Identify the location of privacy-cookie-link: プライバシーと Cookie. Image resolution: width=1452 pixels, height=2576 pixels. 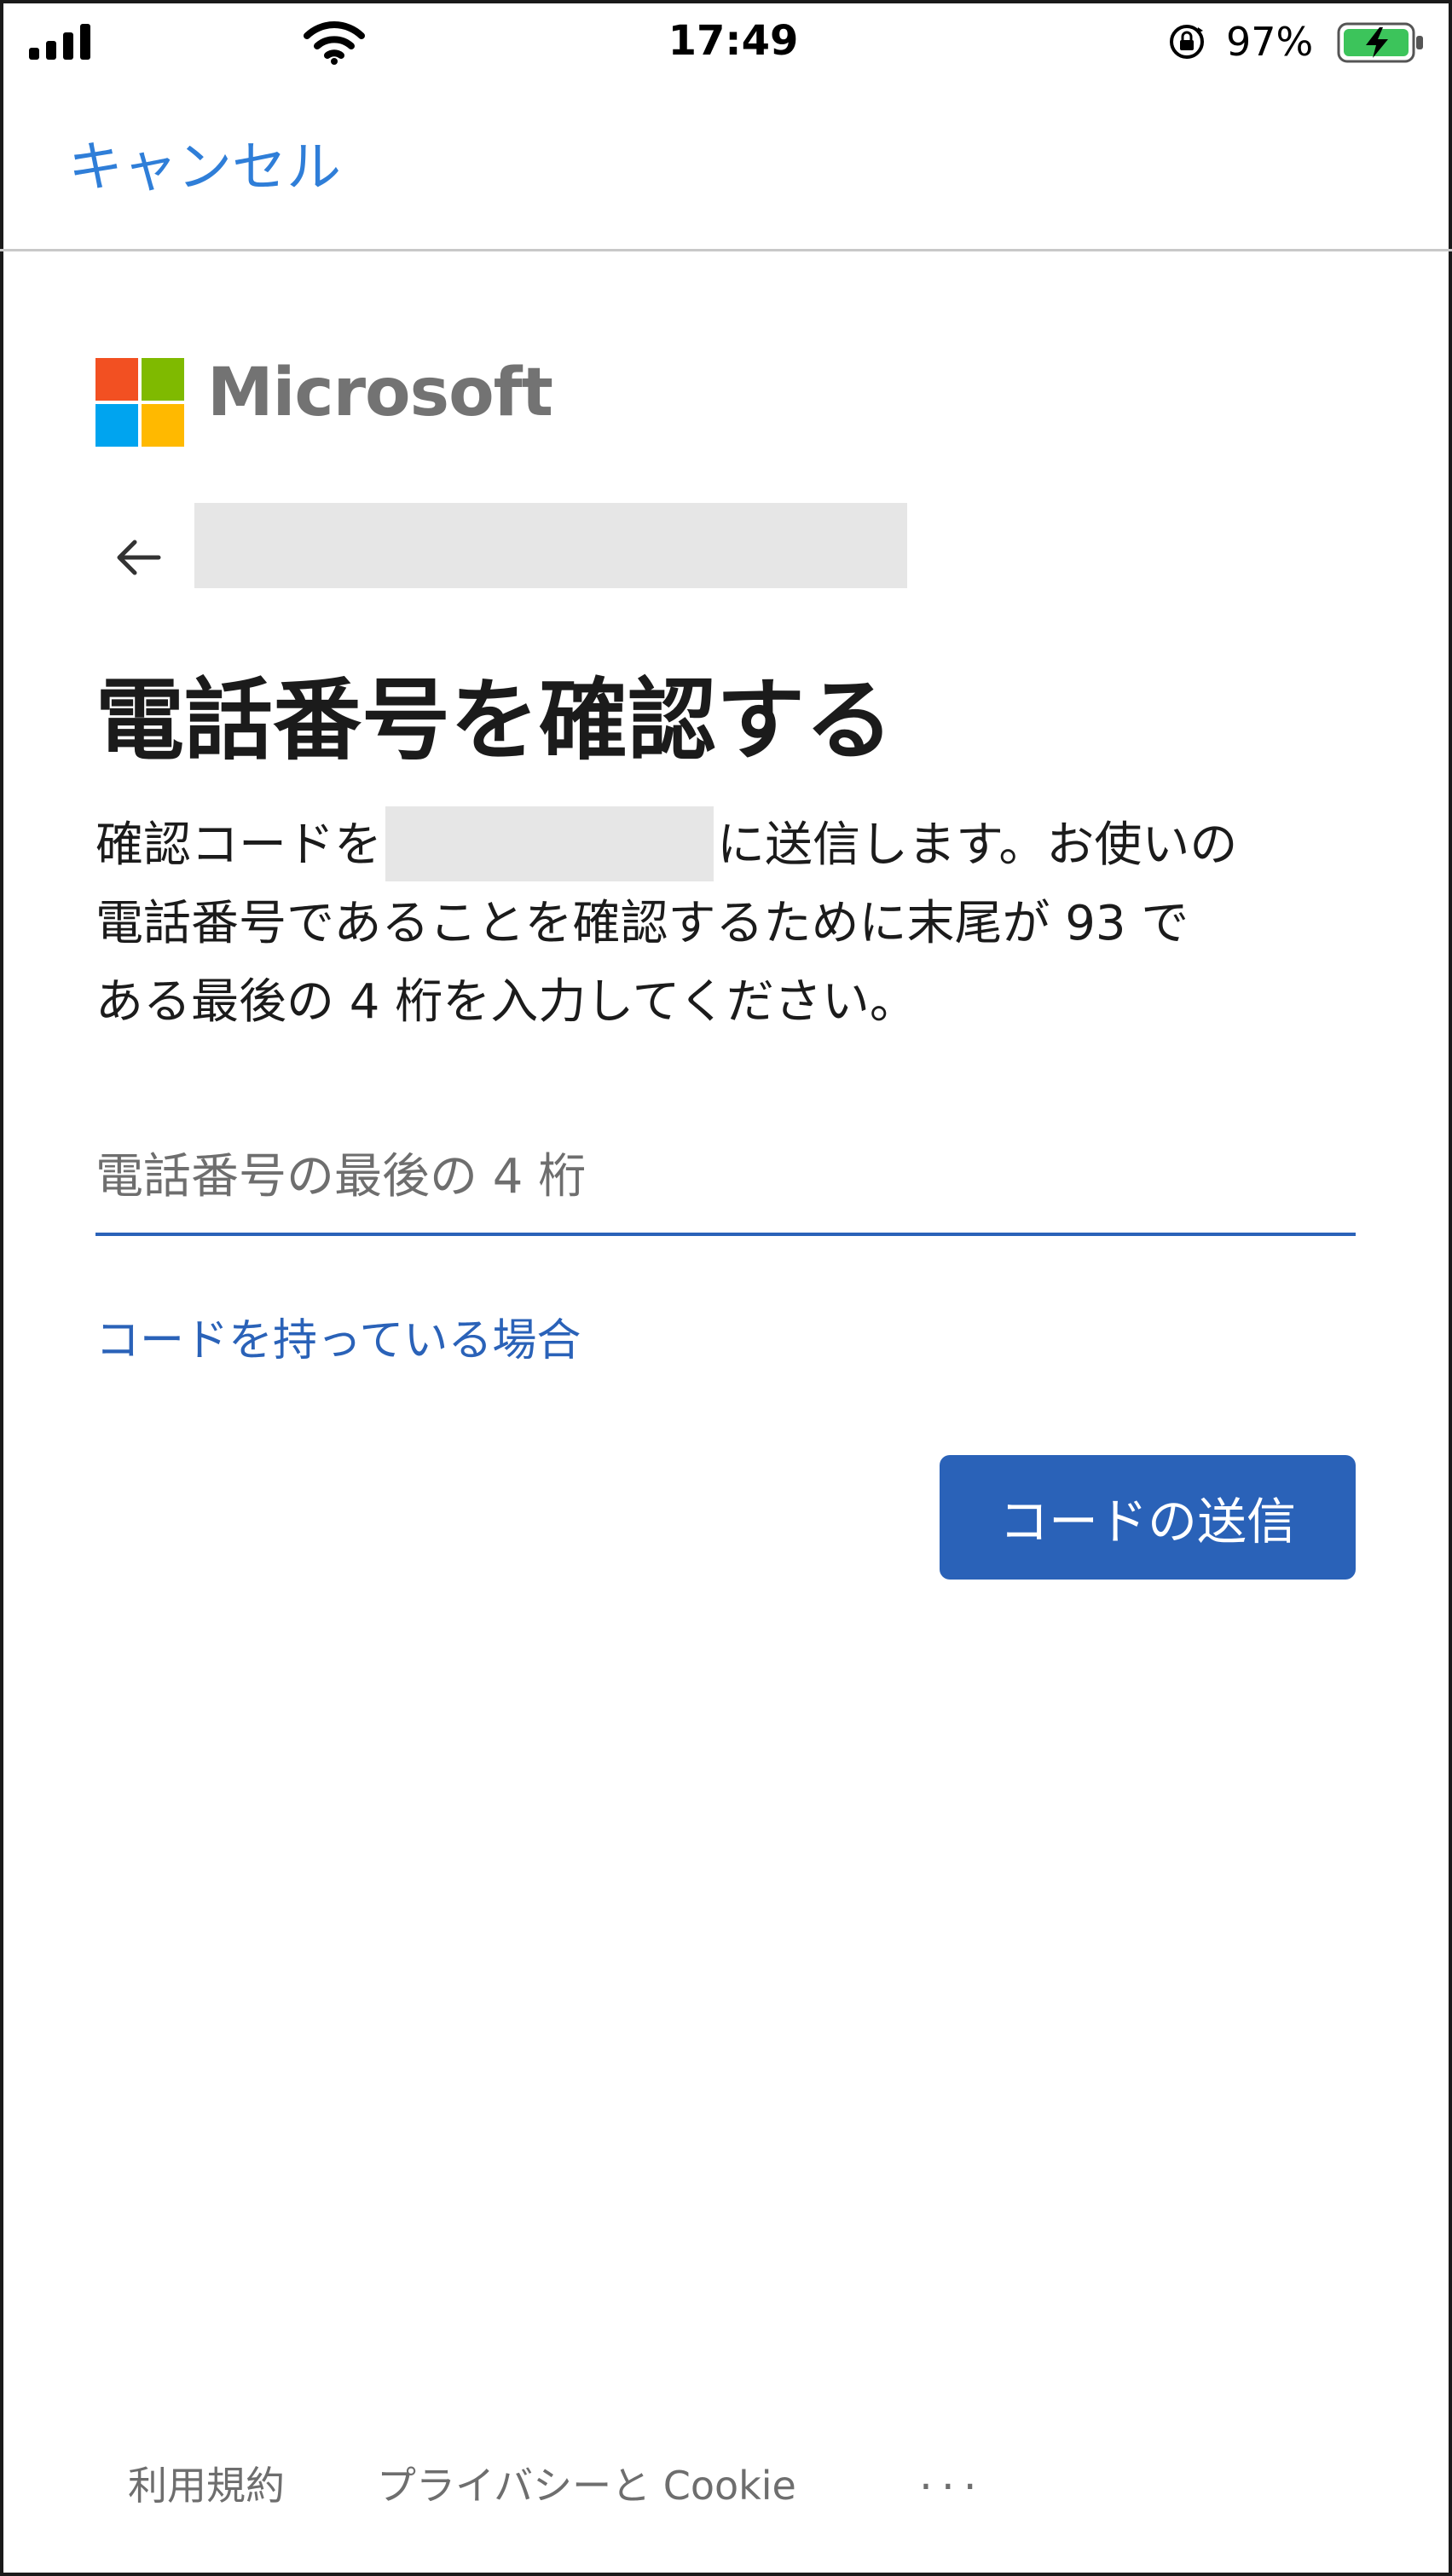
(587, 2483).